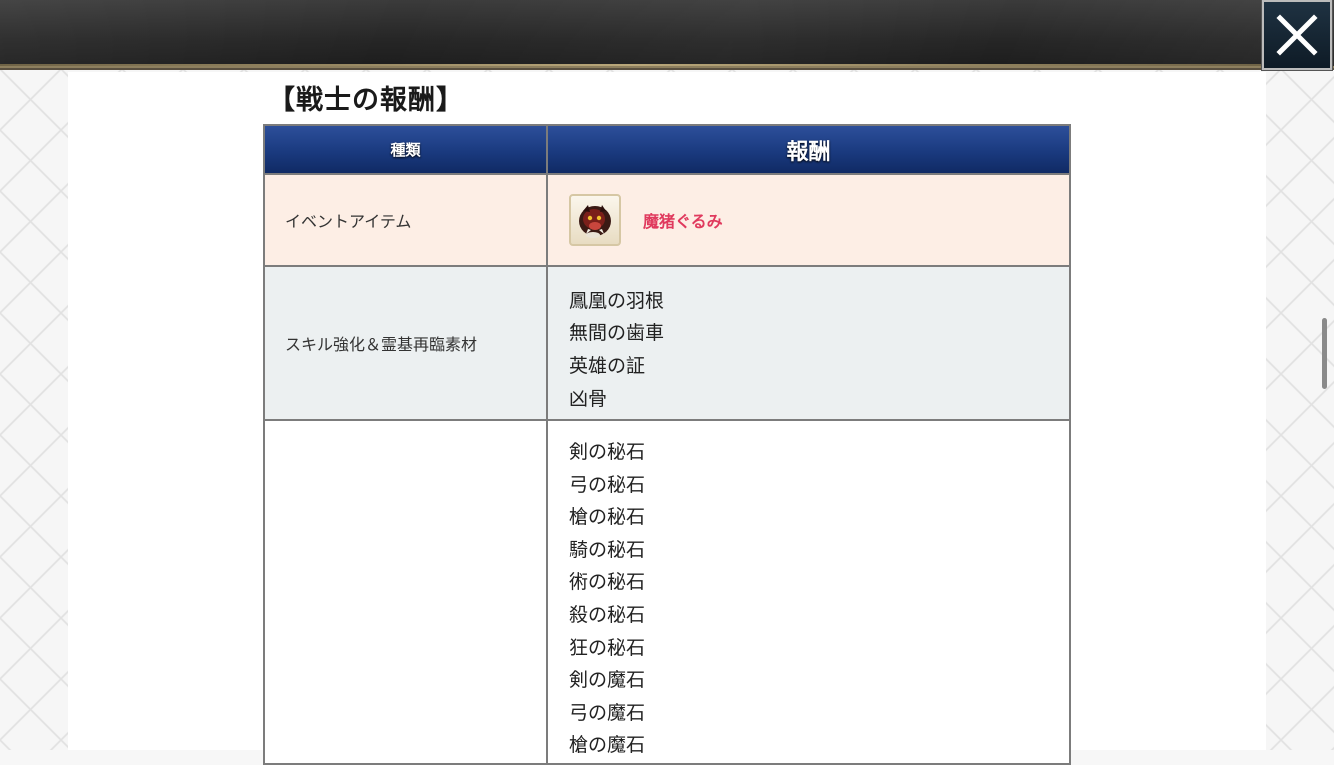 Image resolution: width=1334 pixels, height=765 pixels. What do you see at coordinates (683, 220) in the screenshot?
I see `reward-item-name: 魔猪ぐるみ` at bounding box center [683, 220].